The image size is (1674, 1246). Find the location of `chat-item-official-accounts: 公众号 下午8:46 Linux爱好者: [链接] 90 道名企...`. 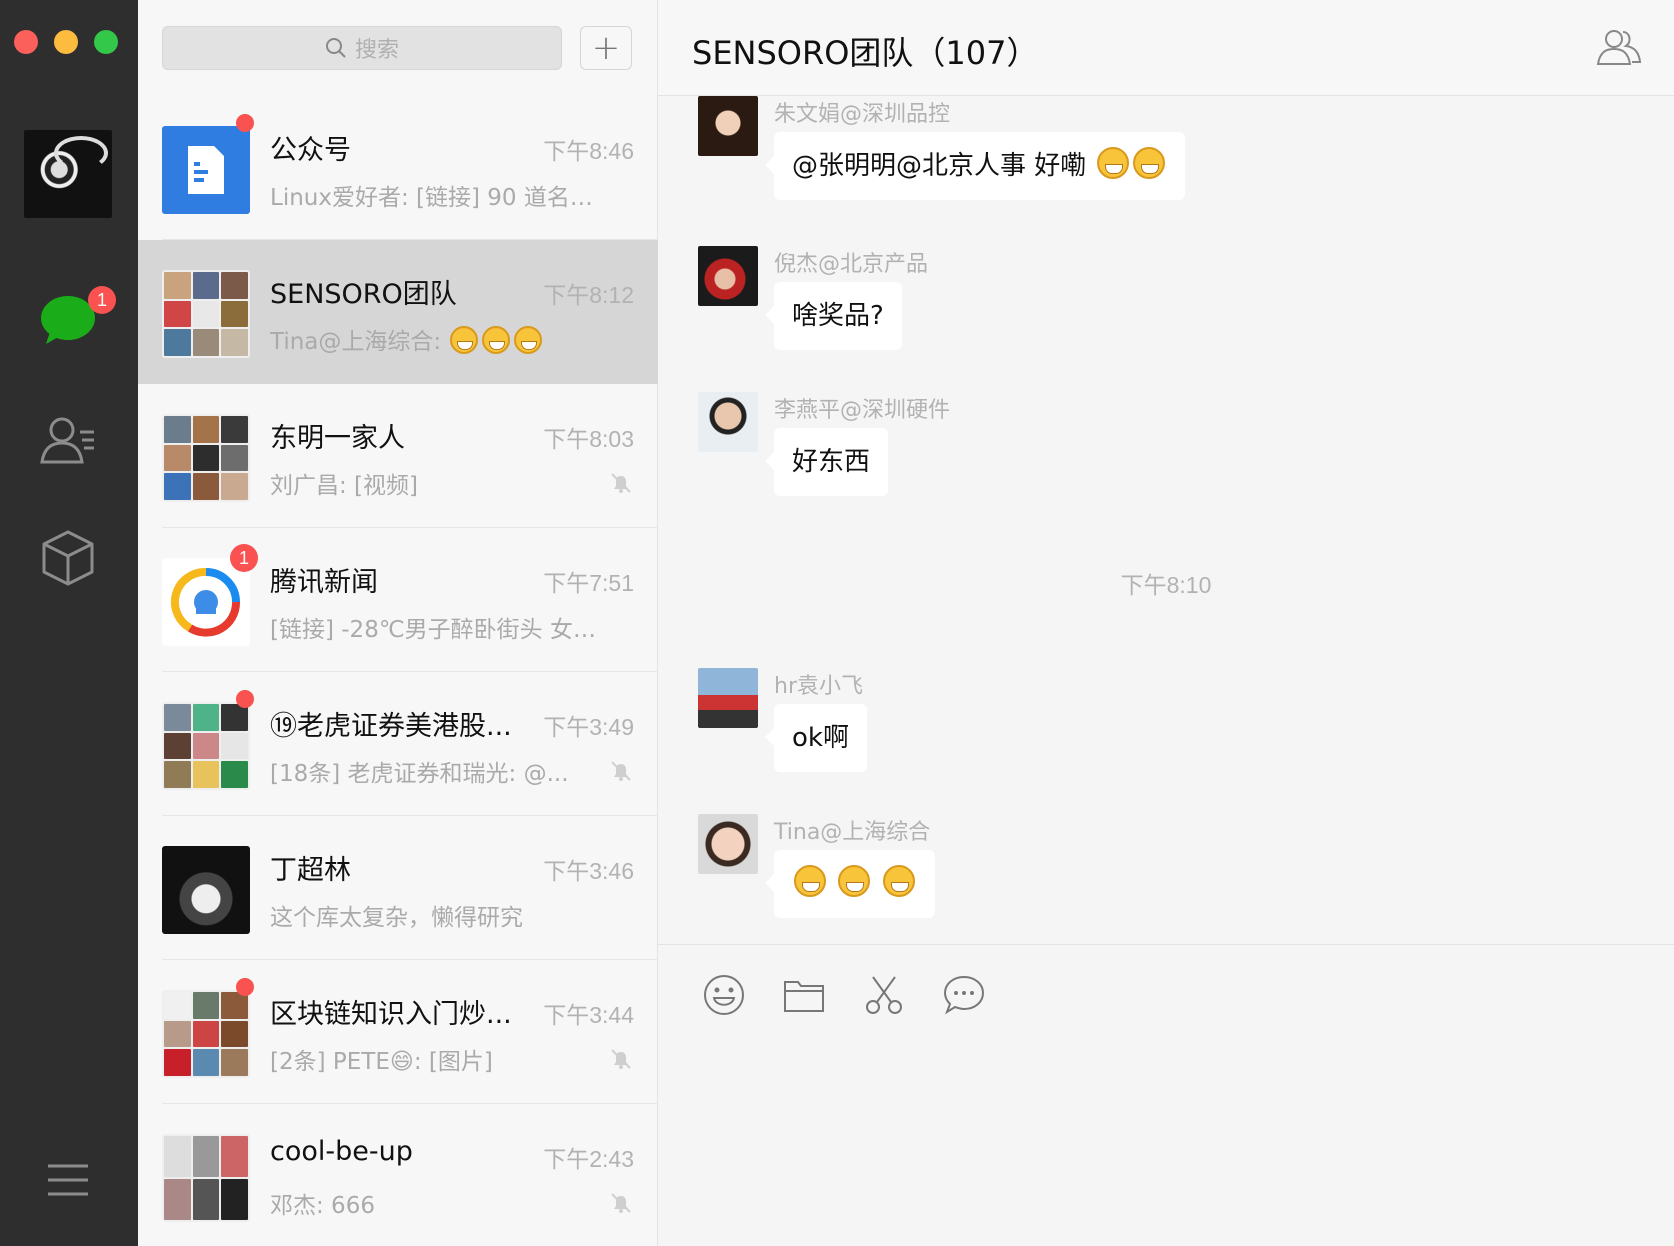

chat-item-official-accounts: 公众号 下午8:46 Linux爱好者: [链接] 90 道名企... is located at coordinates (398, 168).